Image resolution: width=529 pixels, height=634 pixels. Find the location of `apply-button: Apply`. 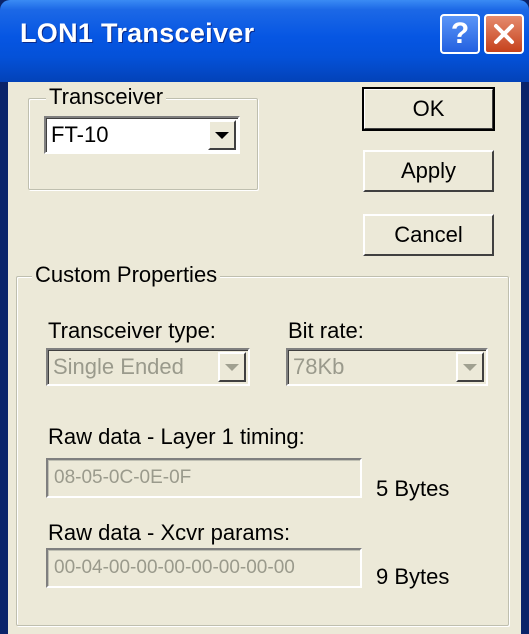

apply-button: Apply is located at coordinates (428, 171).